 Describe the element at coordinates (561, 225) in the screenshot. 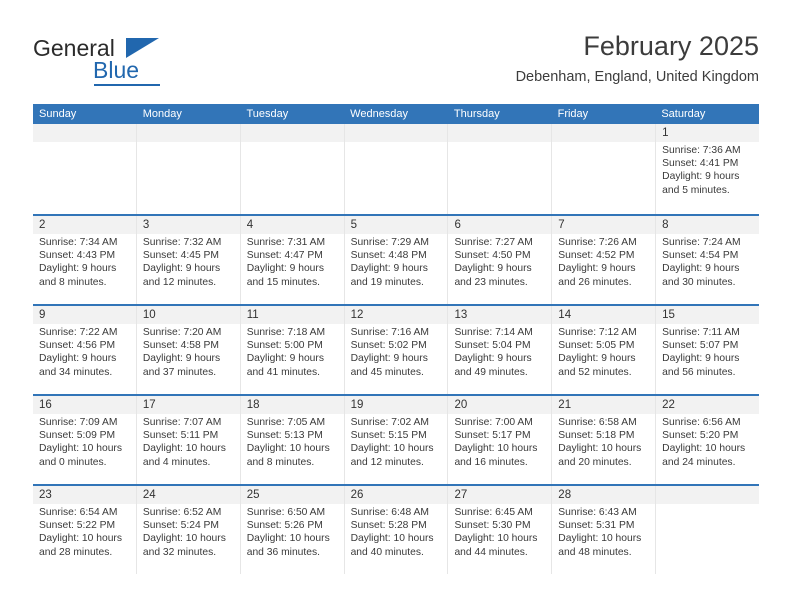

I see `day-number: 7` at that location.